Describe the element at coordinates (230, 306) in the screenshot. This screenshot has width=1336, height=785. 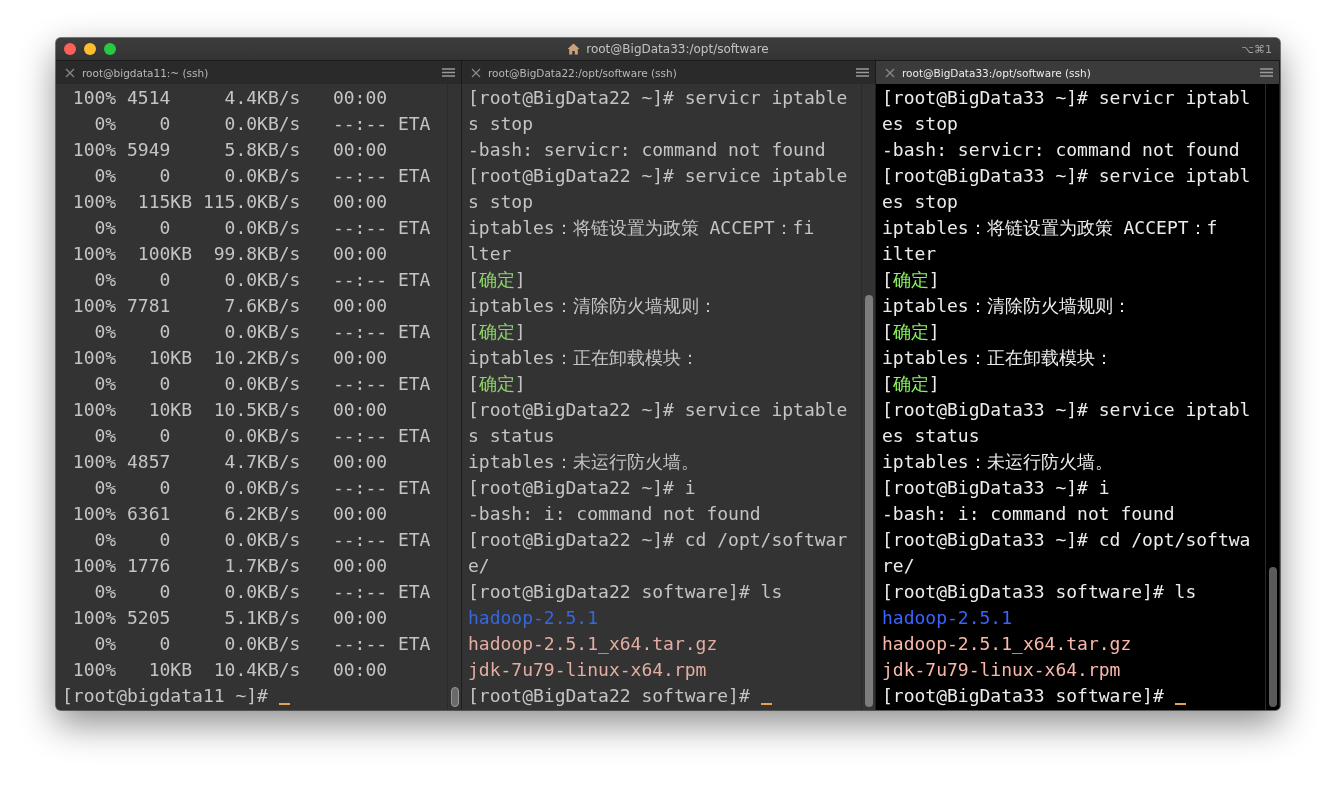
I see `terminal-line: 100% 7781 7.6KB/s 00:00` at that location.